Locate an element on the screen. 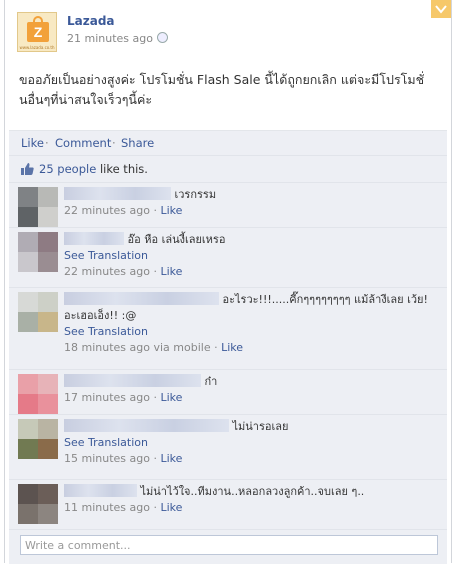 The image size is (454, 564). post-options-corner is located at coordinates (441, 9).